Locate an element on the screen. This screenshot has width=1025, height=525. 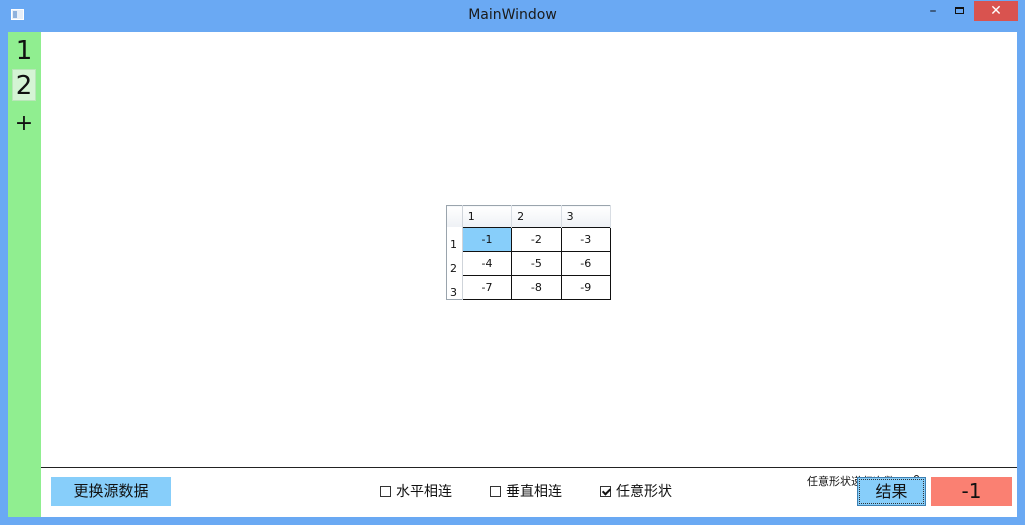
result-value: -1 is located at coordinates (971, 491).